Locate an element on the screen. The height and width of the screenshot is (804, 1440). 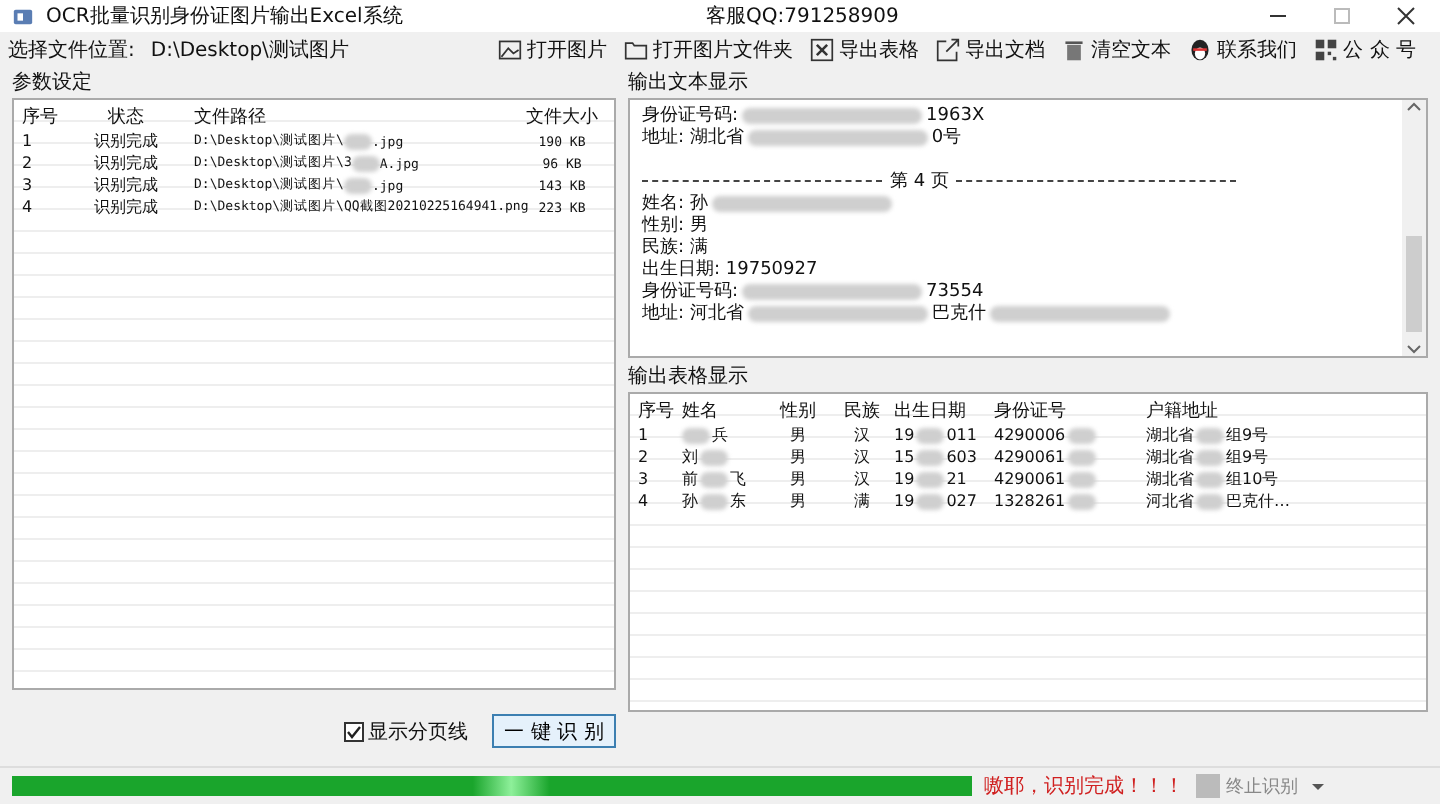
image-icon is located at coordinates (509, 50).